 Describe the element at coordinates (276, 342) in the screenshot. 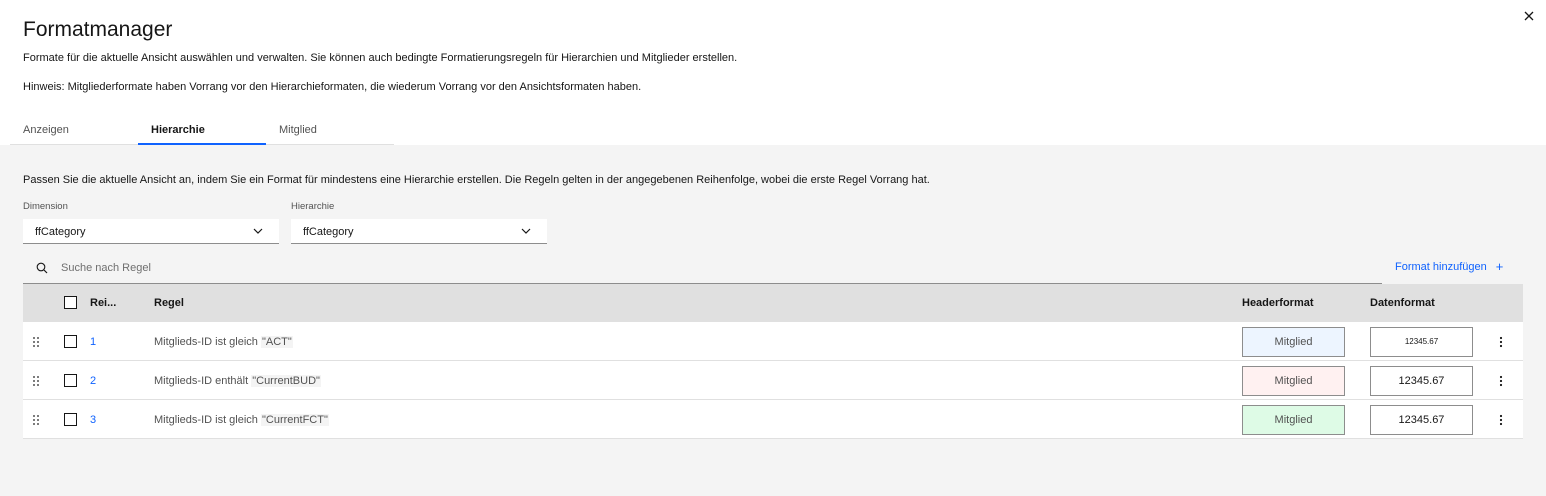

I see `rule-value: "ACT"` at that location.